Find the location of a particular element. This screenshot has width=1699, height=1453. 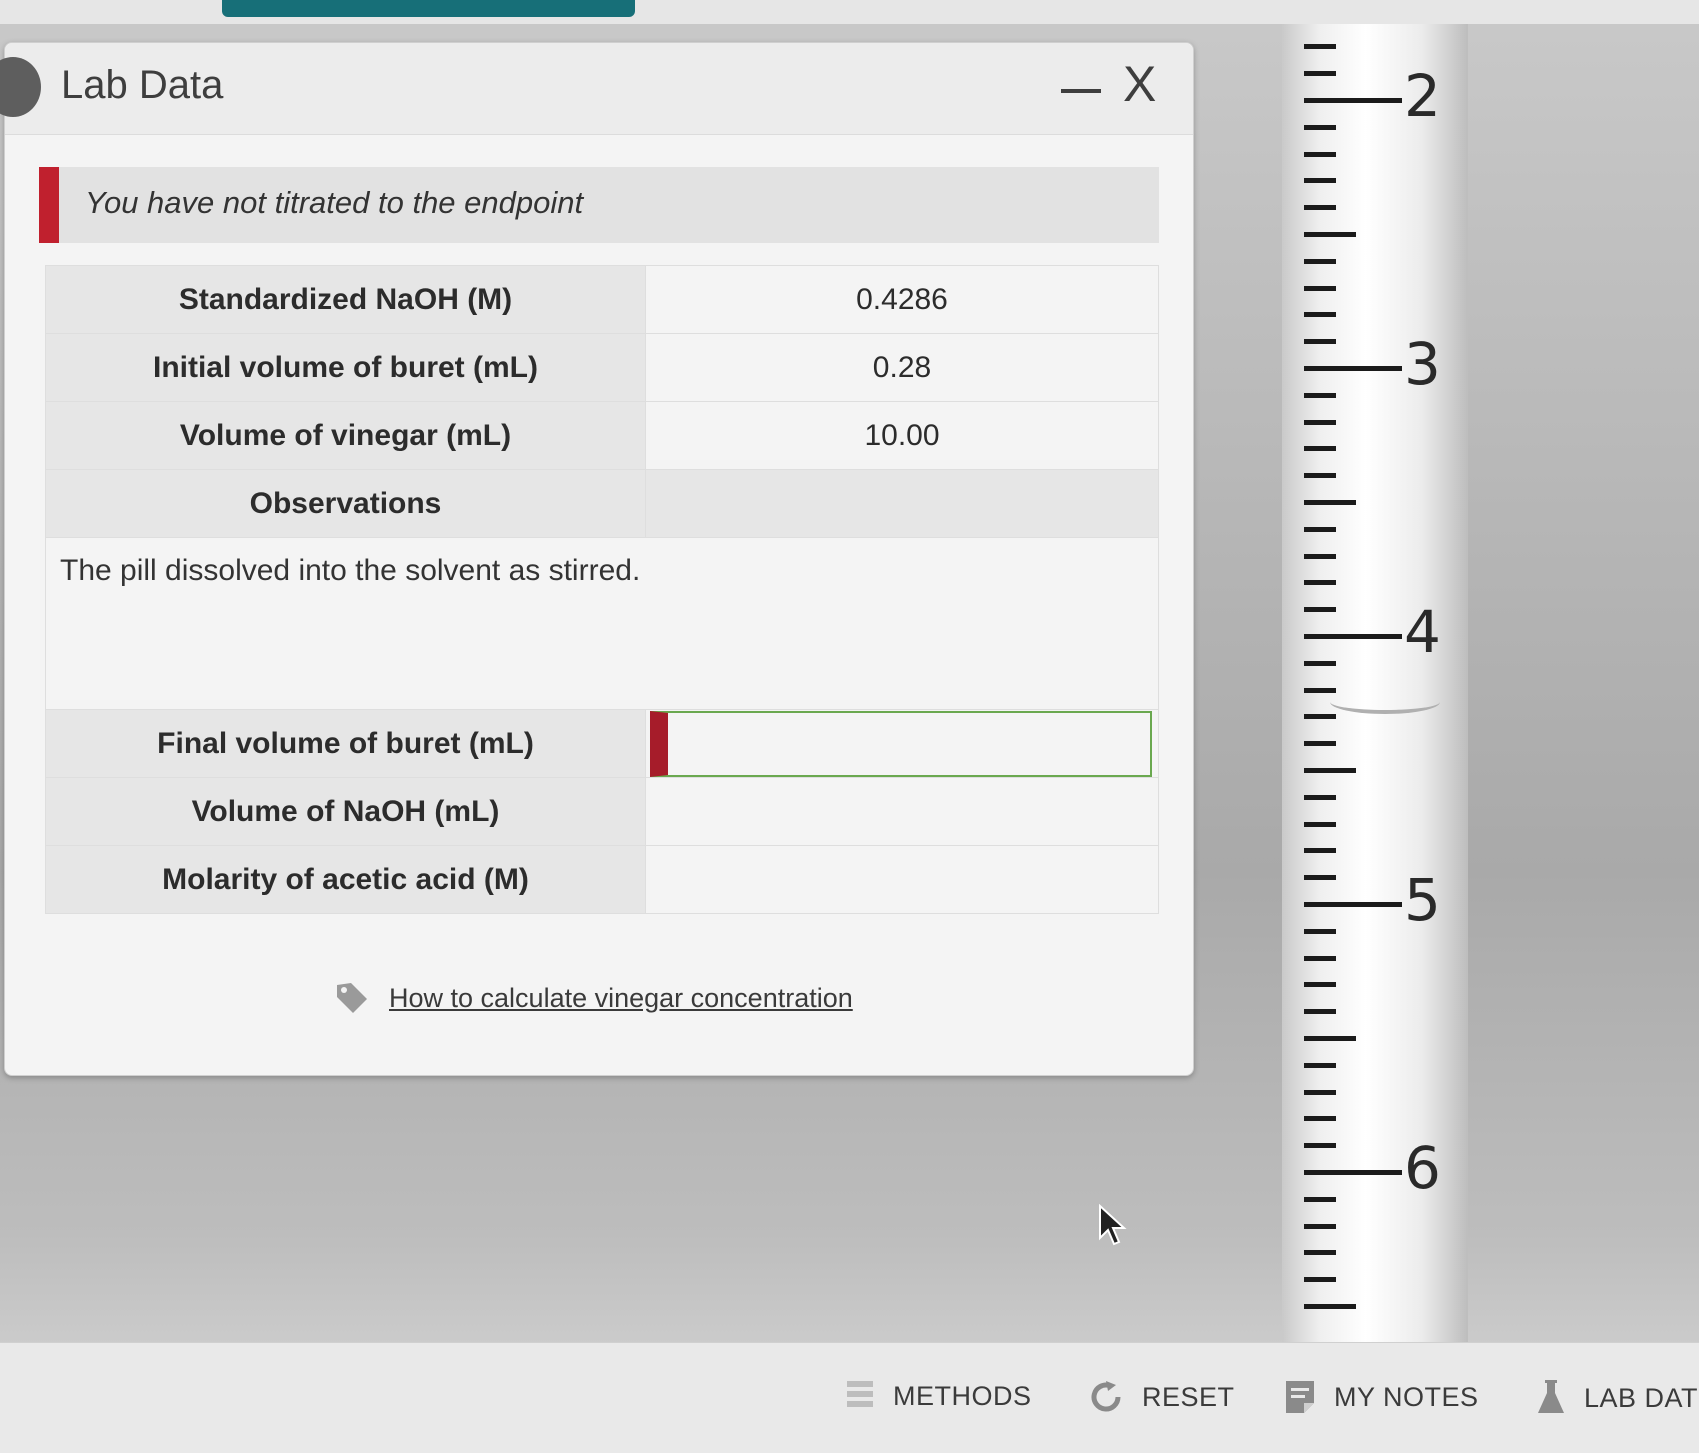

panel-badge is located at coordinates (20, 87).